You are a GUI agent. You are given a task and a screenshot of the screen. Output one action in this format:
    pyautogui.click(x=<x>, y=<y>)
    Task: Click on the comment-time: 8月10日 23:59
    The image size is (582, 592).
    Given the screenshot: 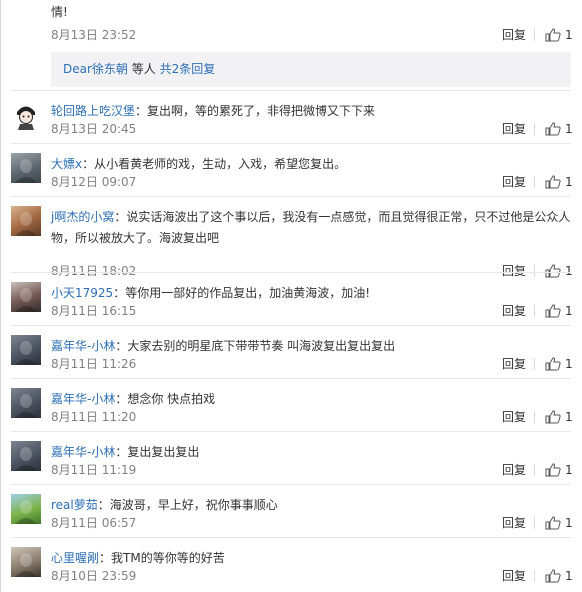 What is the action you would take?
    pyautogui.click(x=94, y=576)
    